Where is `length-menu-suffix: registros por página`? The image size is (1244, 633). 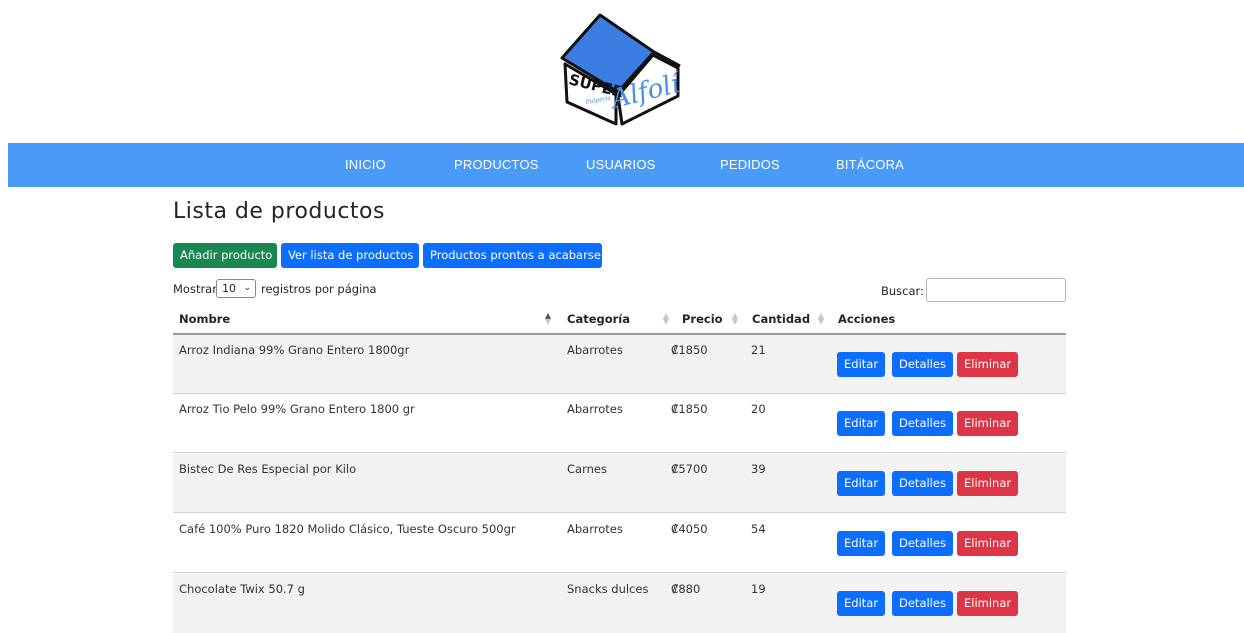 length-menu-suffix: registros por página is located at coordinates (319, 289).